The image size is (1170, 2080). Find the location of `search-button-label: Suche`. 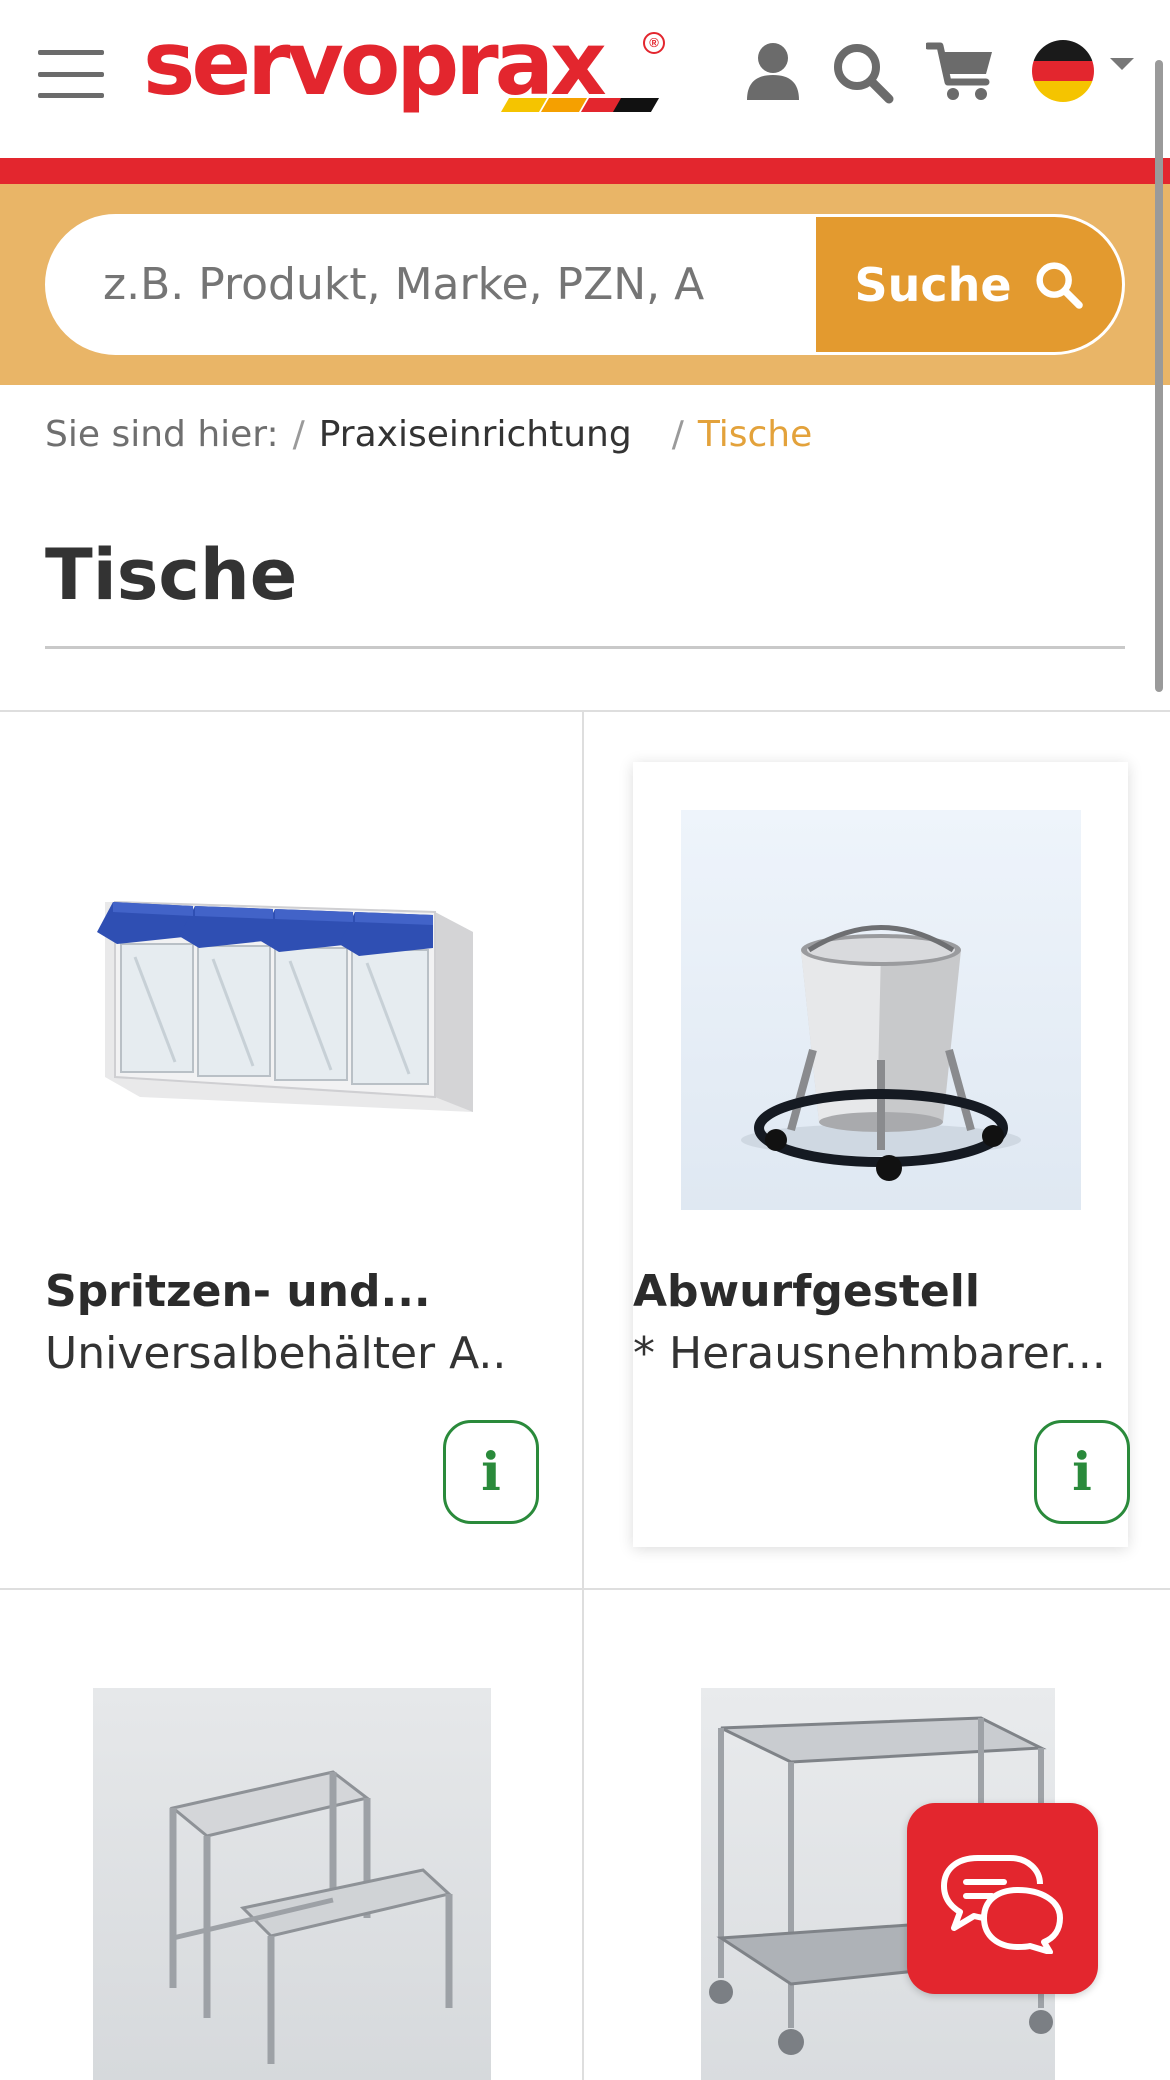

search-button-label: Suche is located at coordinates (933, 284).